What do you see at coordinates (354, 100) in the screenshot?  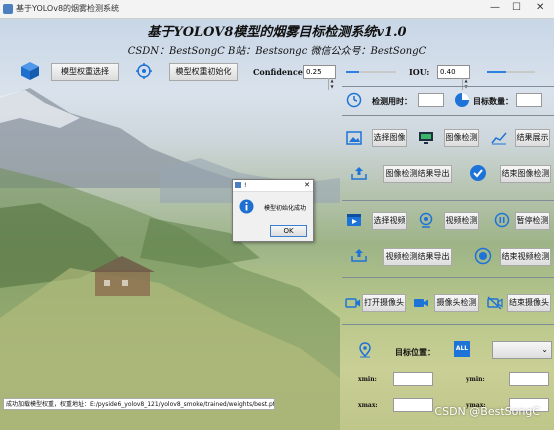 I see `timer-icon` at bounding box center [354, 100].